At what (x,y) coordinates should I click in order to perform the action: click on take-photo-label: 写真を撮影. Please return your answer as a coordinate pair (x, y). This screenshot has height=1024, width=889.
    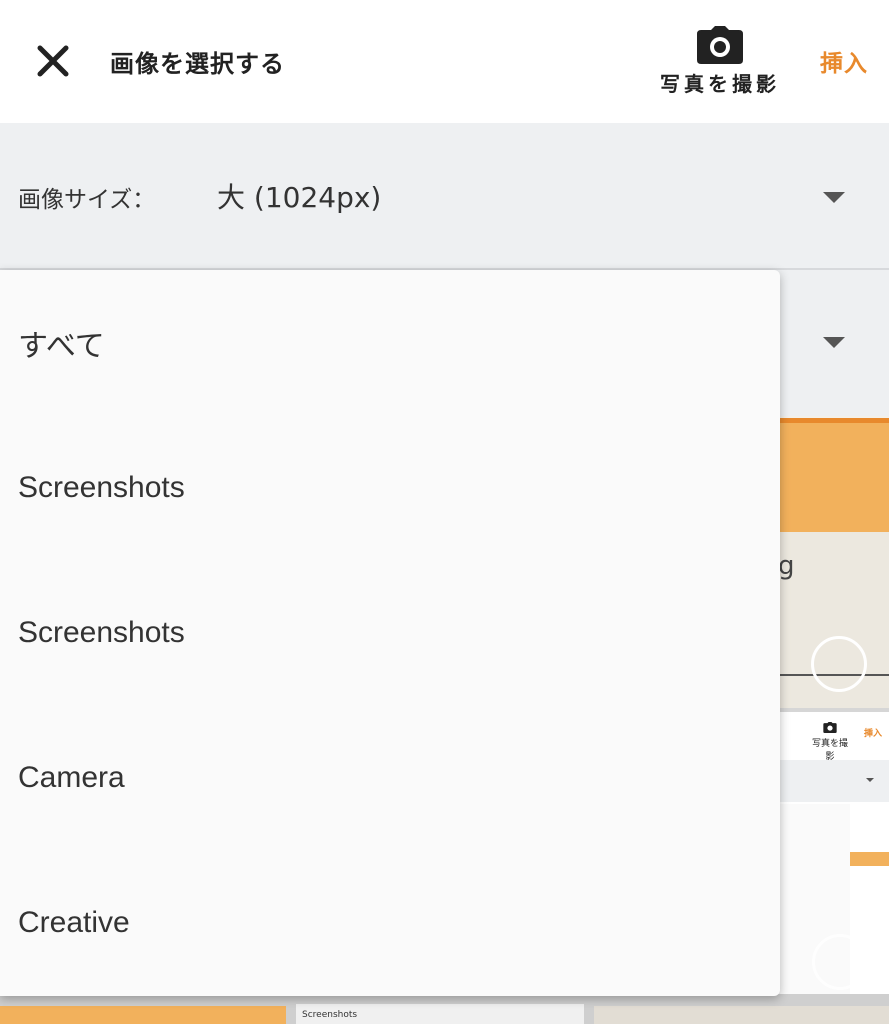
    Looking at the image, I should click on (720, 84).